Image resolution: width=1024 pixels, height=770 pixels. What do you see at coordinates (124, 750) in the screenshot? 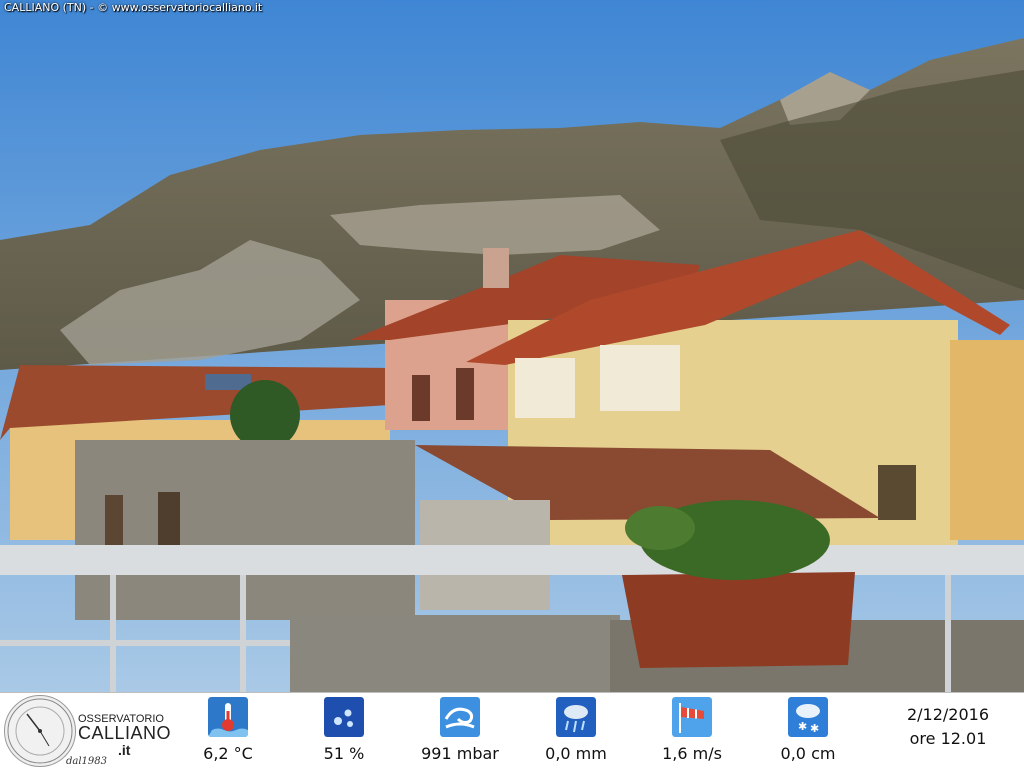
I see `logo-line-3: .it` at bounding box center [124, 750].